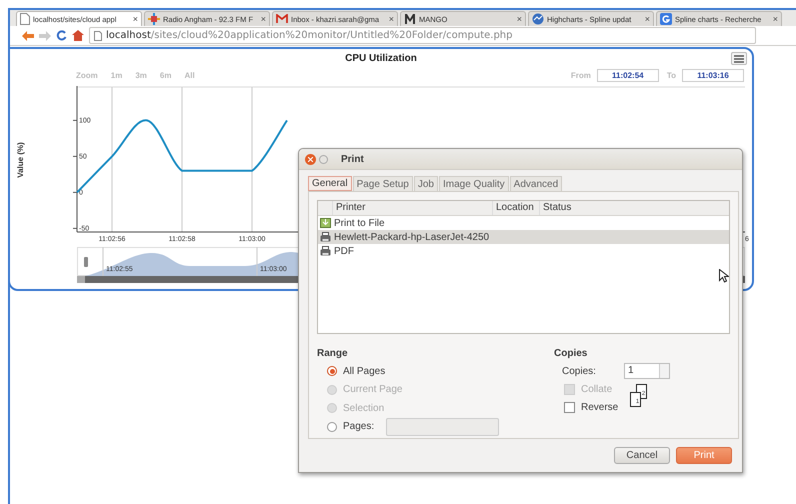 This screenshot has height=504, width=796. I want to click on dialog-tab: Image Quality, so click(473, 183).